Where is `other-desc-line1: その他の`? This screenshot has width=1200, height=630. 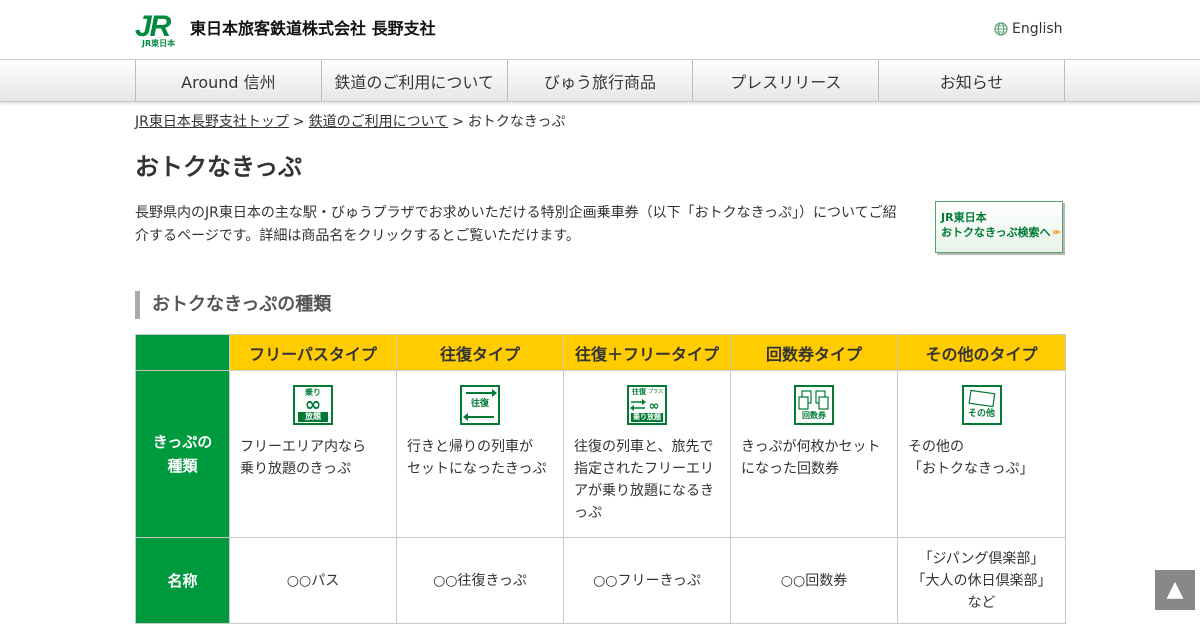 other-desc-line1: その他の is located at coordinates (936, 447).